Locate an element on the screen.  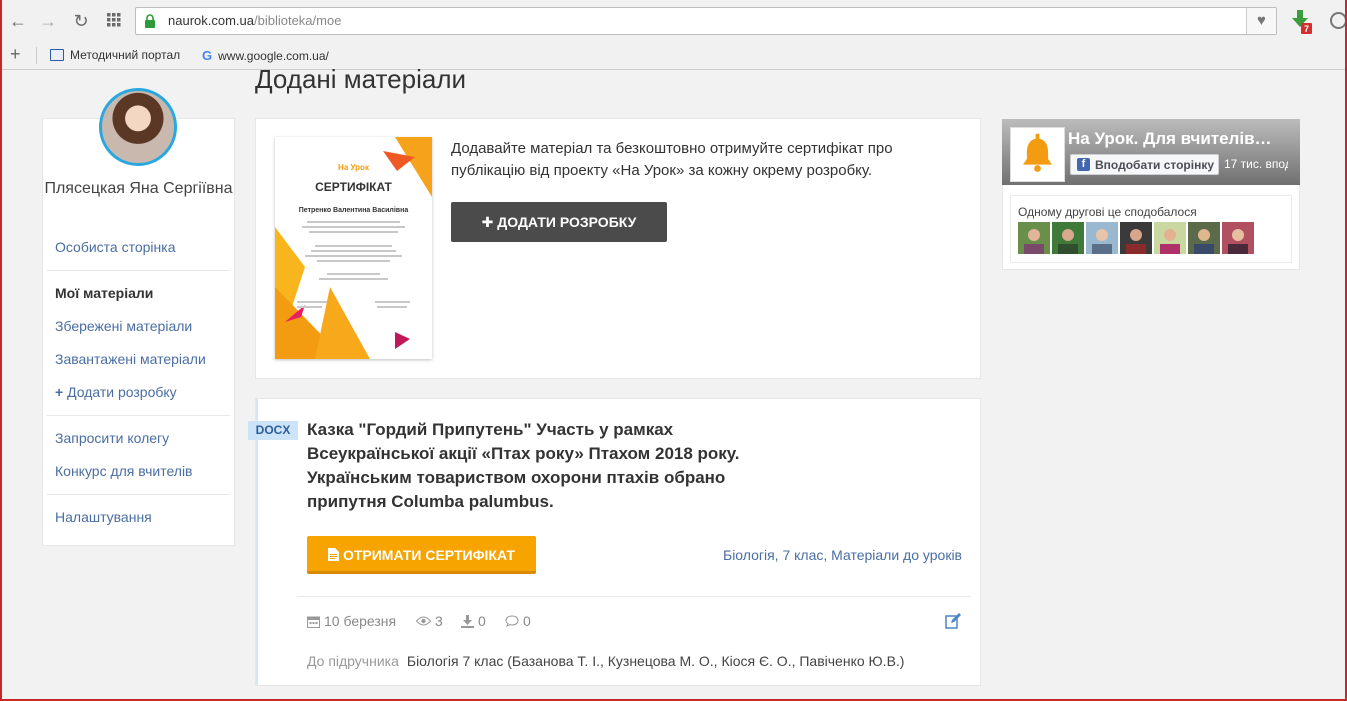
cert-fine-print is located at coordinates (353, 264).